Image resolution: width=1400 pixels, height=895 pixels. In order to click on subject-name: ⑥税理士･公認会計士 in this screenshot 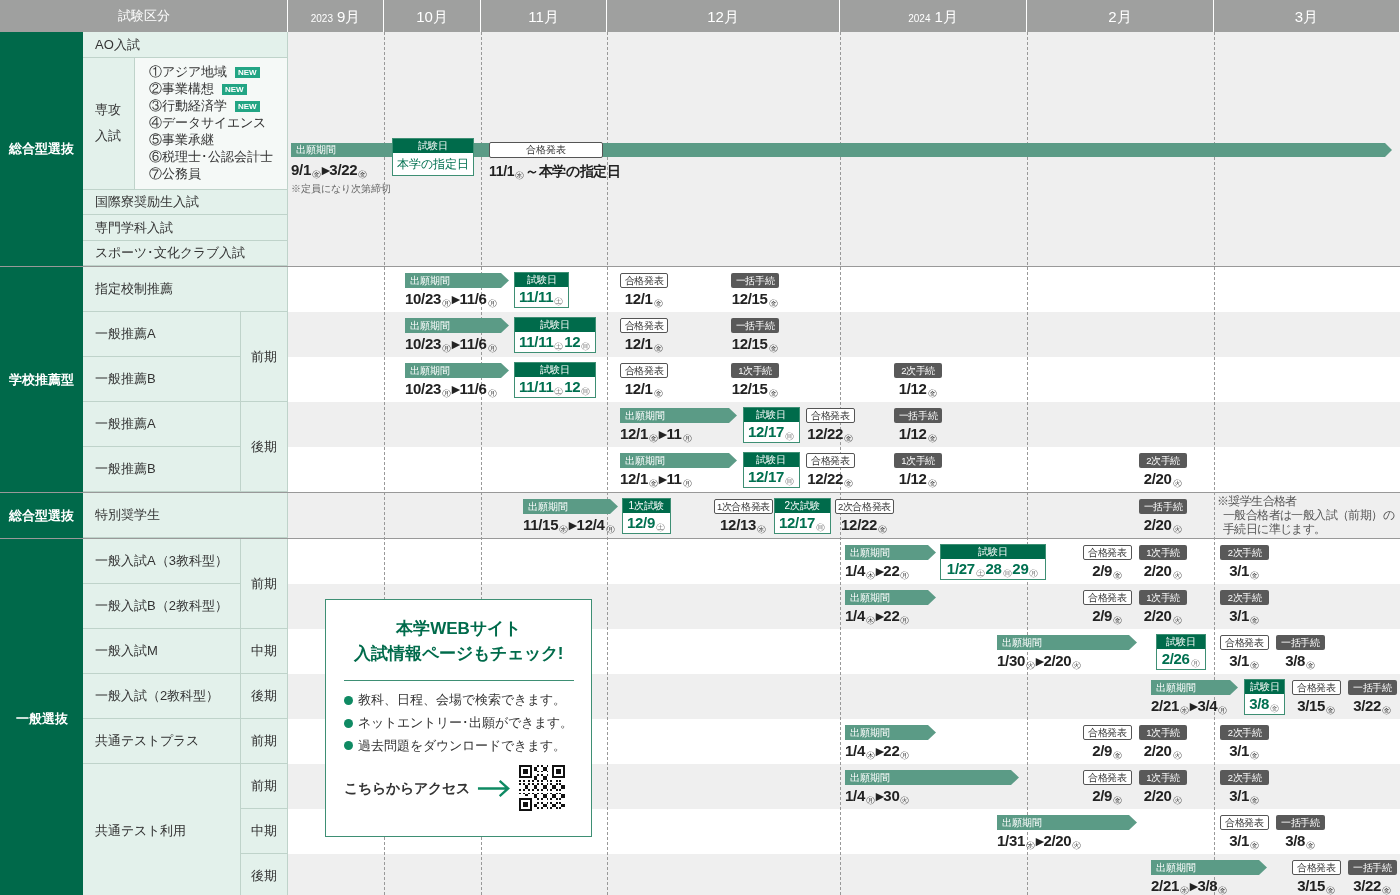, I will do `click(211, 157)`.